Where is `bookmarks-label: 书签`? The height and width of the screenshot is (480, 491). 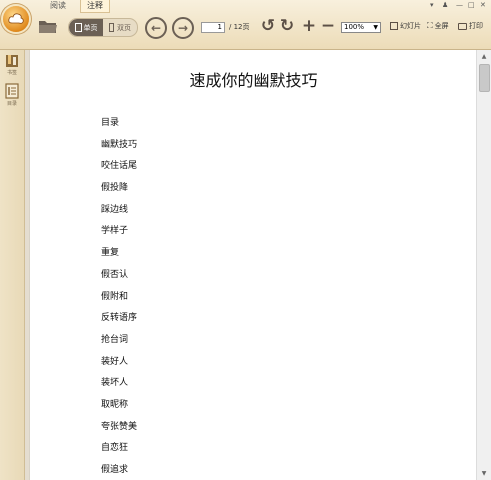
bookmarks-label: 书签 is located at coordinates (11, 73).